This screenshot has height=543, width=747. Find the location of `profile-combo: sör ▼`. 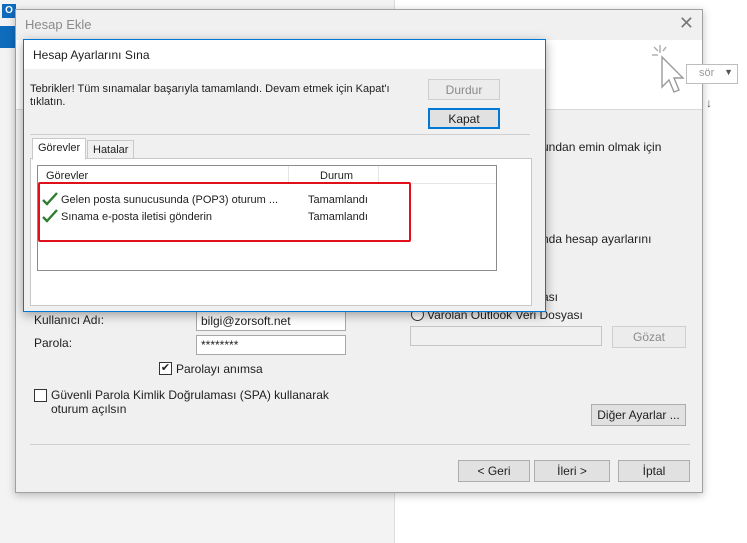

profile-combo: sör ▼ is located at coordinates (712, 74).